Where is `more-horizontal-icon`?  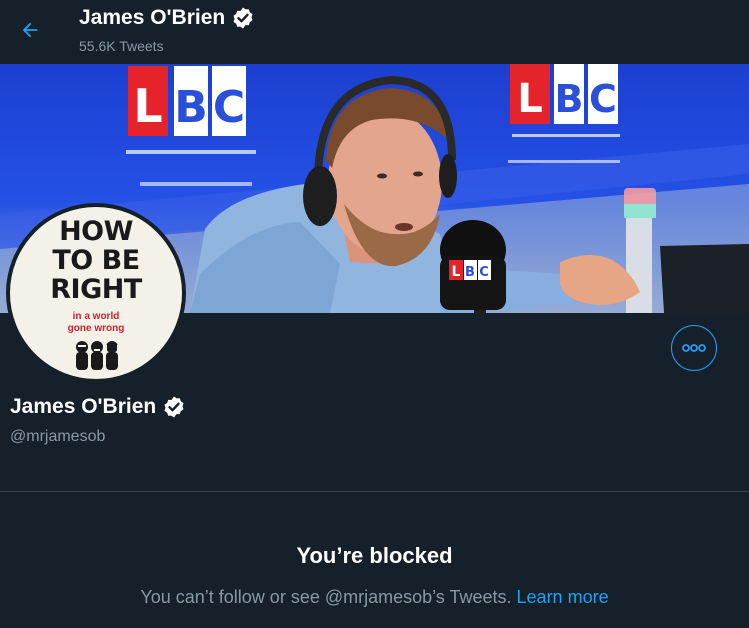 more-horizontal-icon is located at coordinates (694, 348).